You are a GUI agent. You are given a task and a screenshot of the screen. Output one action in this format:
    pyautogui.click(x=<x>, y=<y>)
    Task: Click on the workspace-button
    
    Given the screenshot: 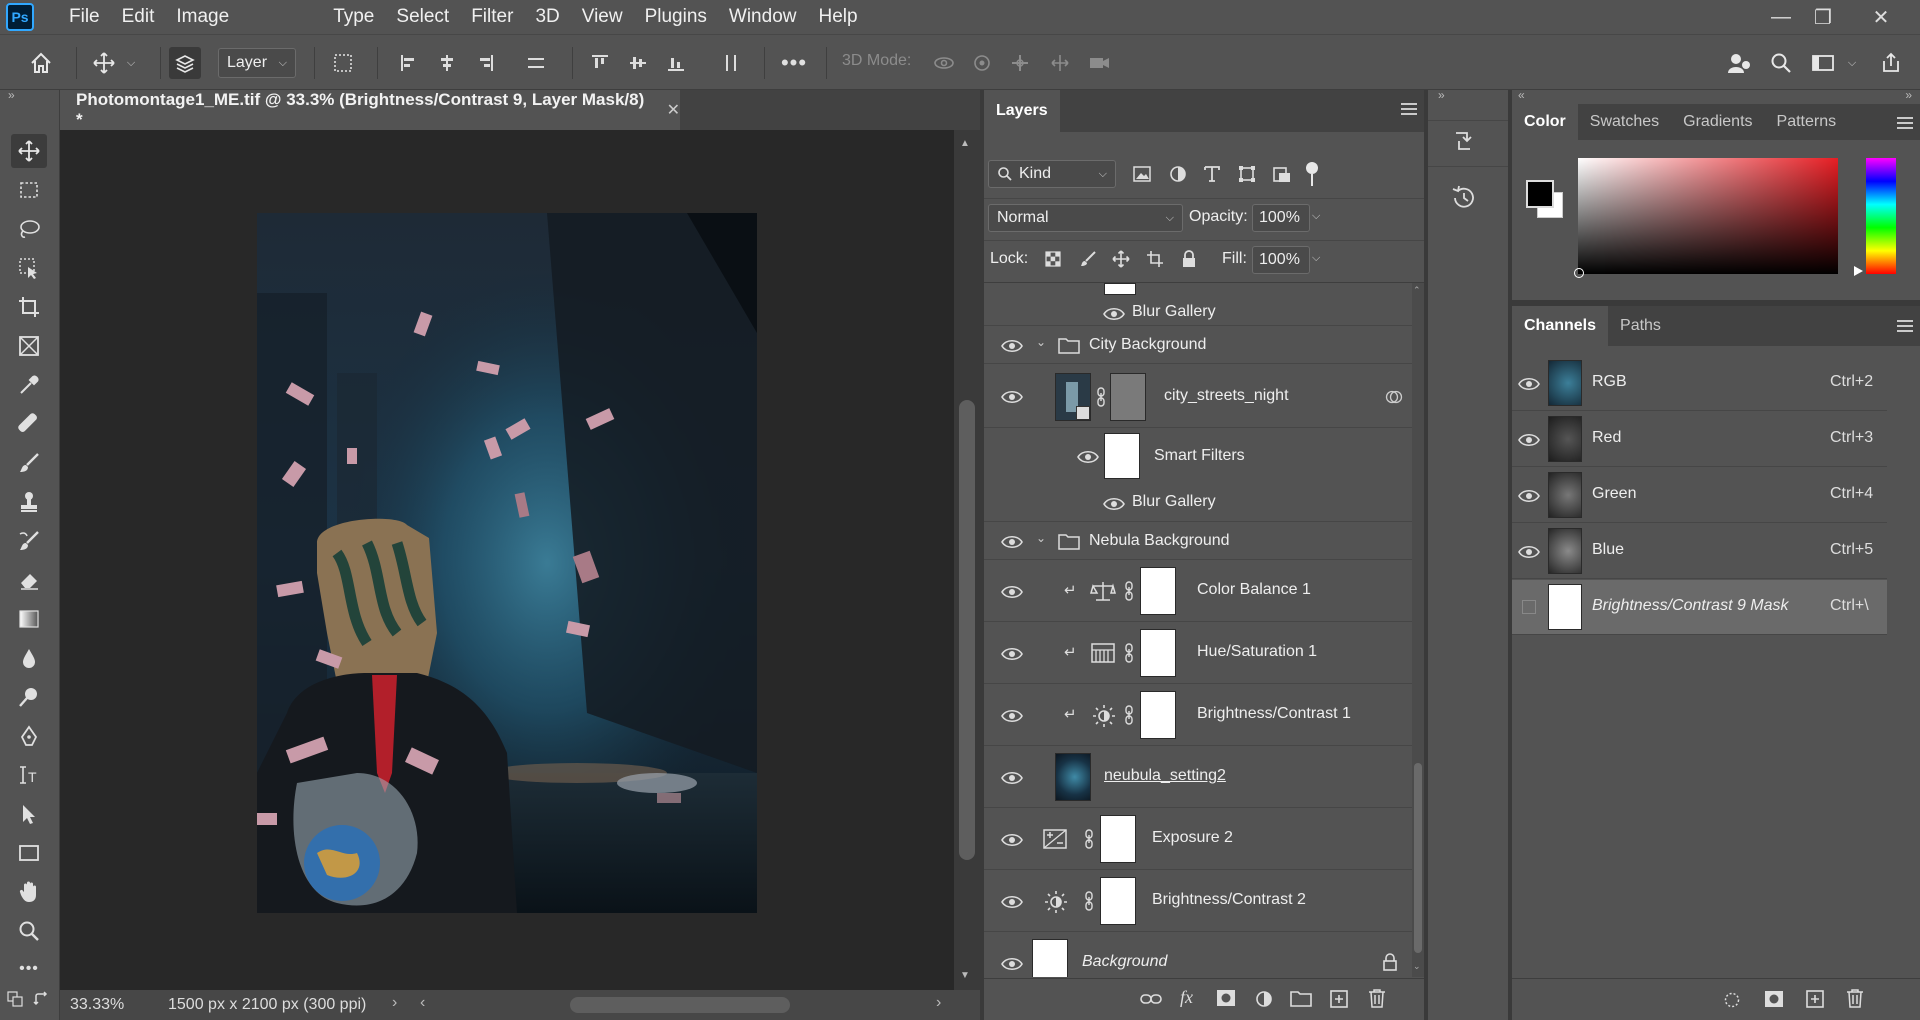 What is the action you would take?
    pyautogui.click(x=1823, y=63)
    